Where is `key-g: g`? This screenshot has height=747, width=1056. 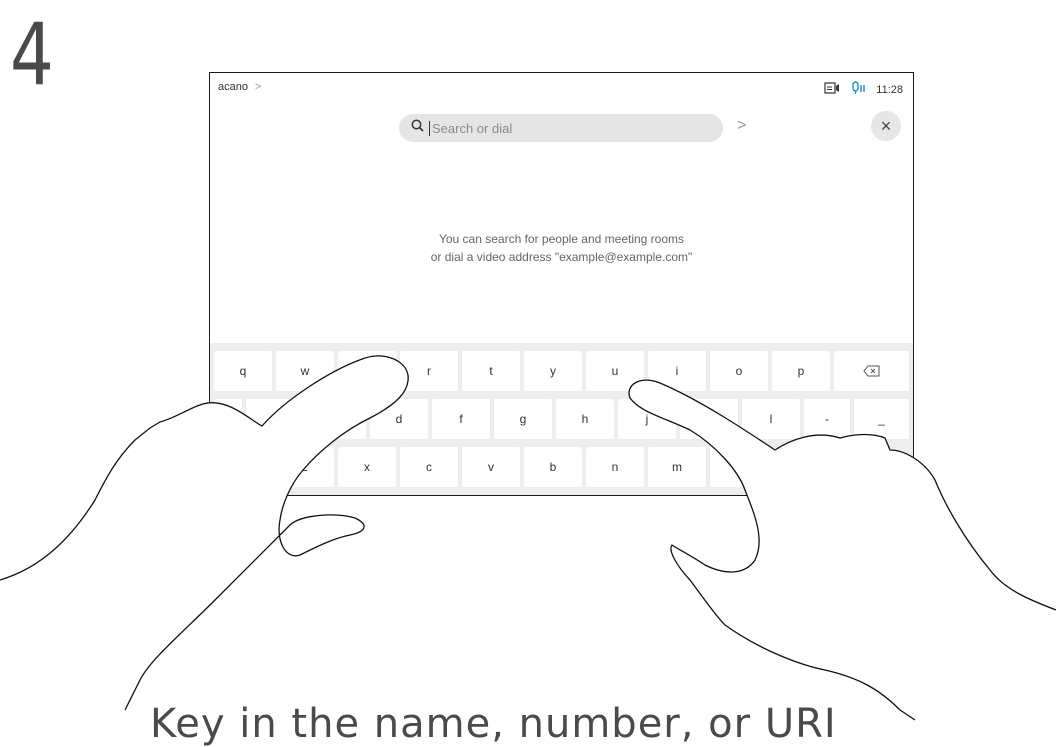 key-g: g is located at coordinates (523, 419).